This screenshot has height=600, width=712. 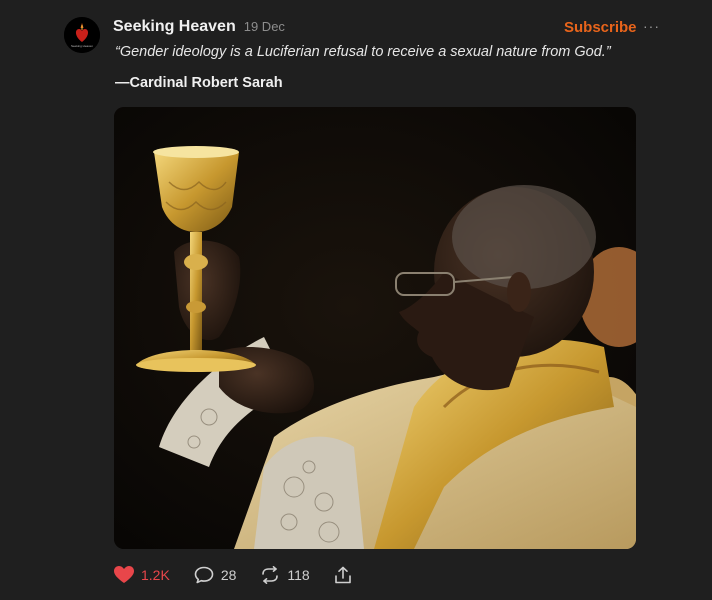 What do you see at coordinates (600, 27) in the screenshot?
I see `subscribe-button: Subscribe` at bounding box center [600, 27].